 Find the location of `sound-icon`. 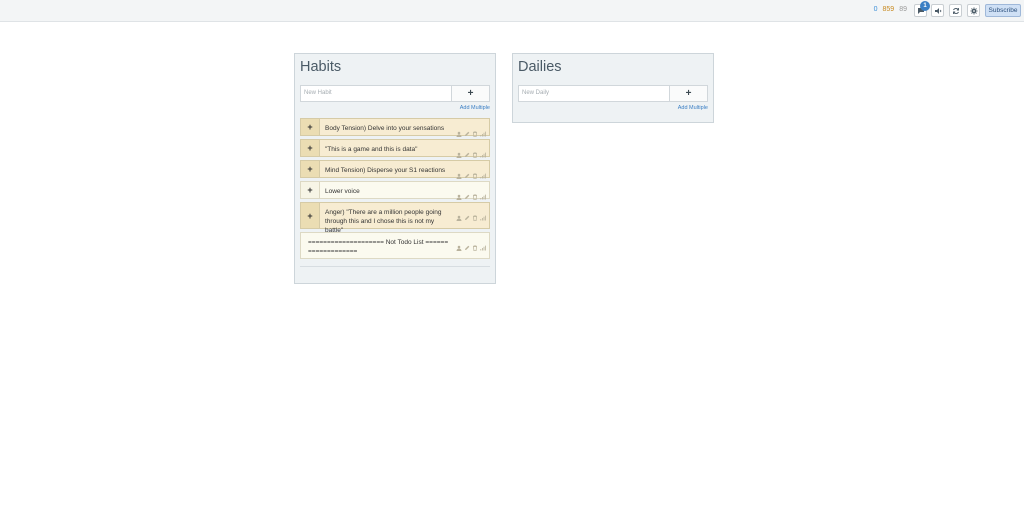

sound-icon is located at coordinates (938, 11).